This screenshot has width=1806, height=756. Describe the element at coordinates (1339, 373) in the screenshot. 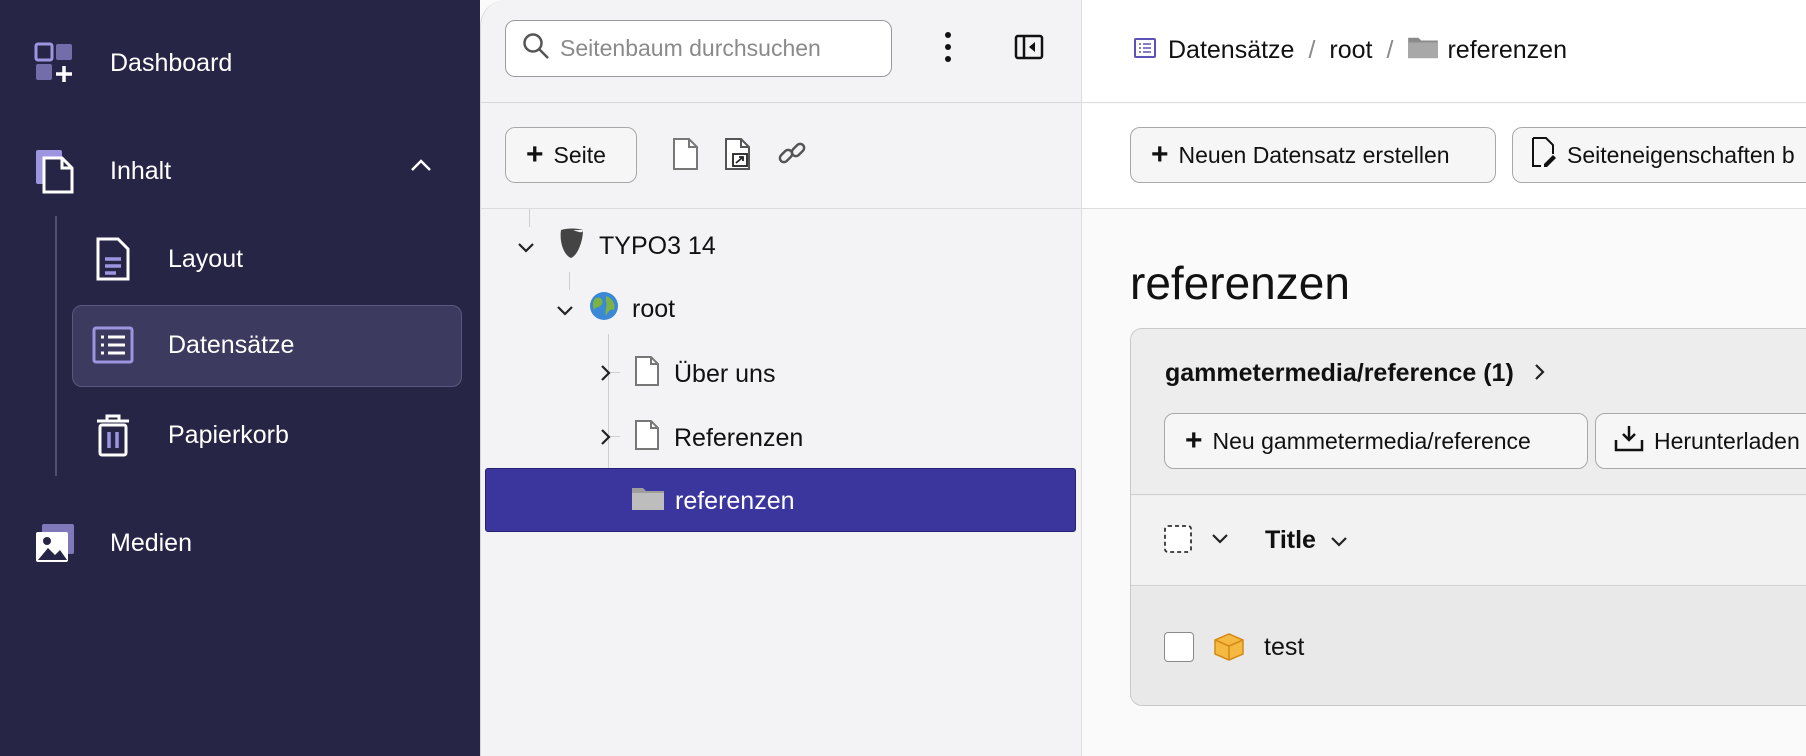

I see `record-table-name: gammetermedia/reference (1)` at that location.